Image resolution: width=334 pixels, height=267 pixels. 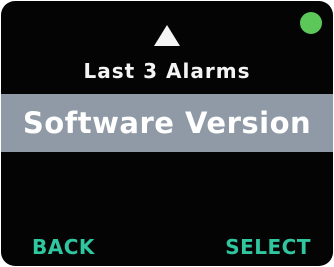 I want to click on select-button: SELECT, so click(x=268, y=247).